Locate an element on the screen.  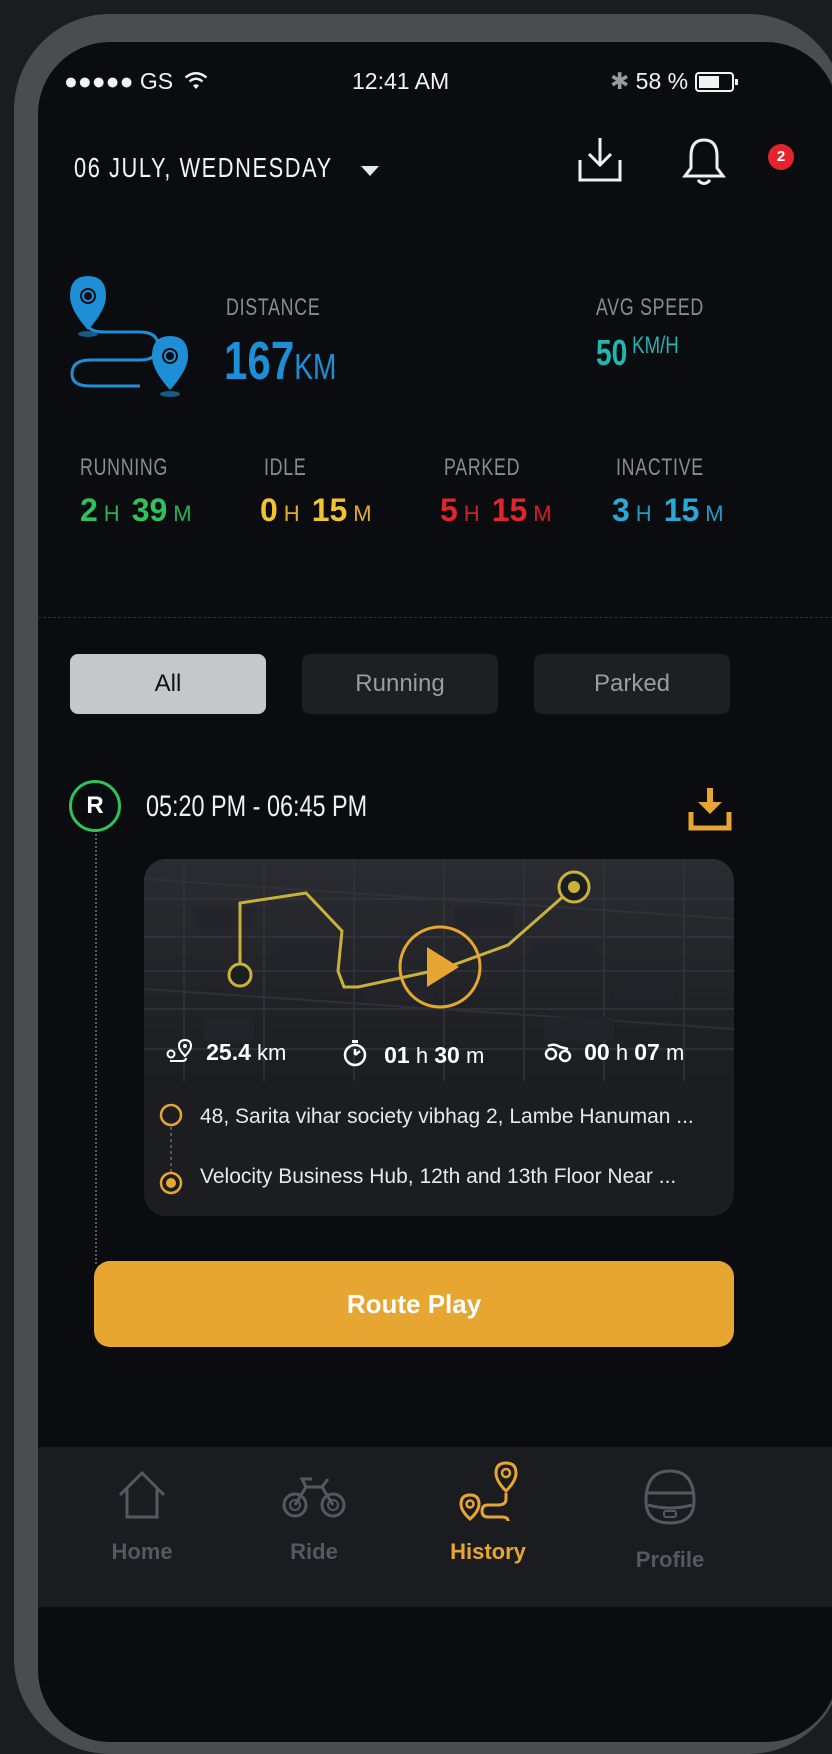
parked-label: PARKED is located at coordinates (482, 467).